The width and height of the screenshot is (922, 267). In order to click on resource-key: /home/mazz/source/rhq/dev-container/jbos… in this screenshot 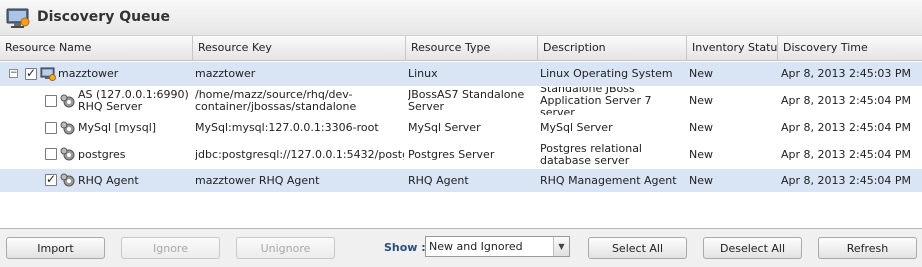, I will do `click(276, 100)`.